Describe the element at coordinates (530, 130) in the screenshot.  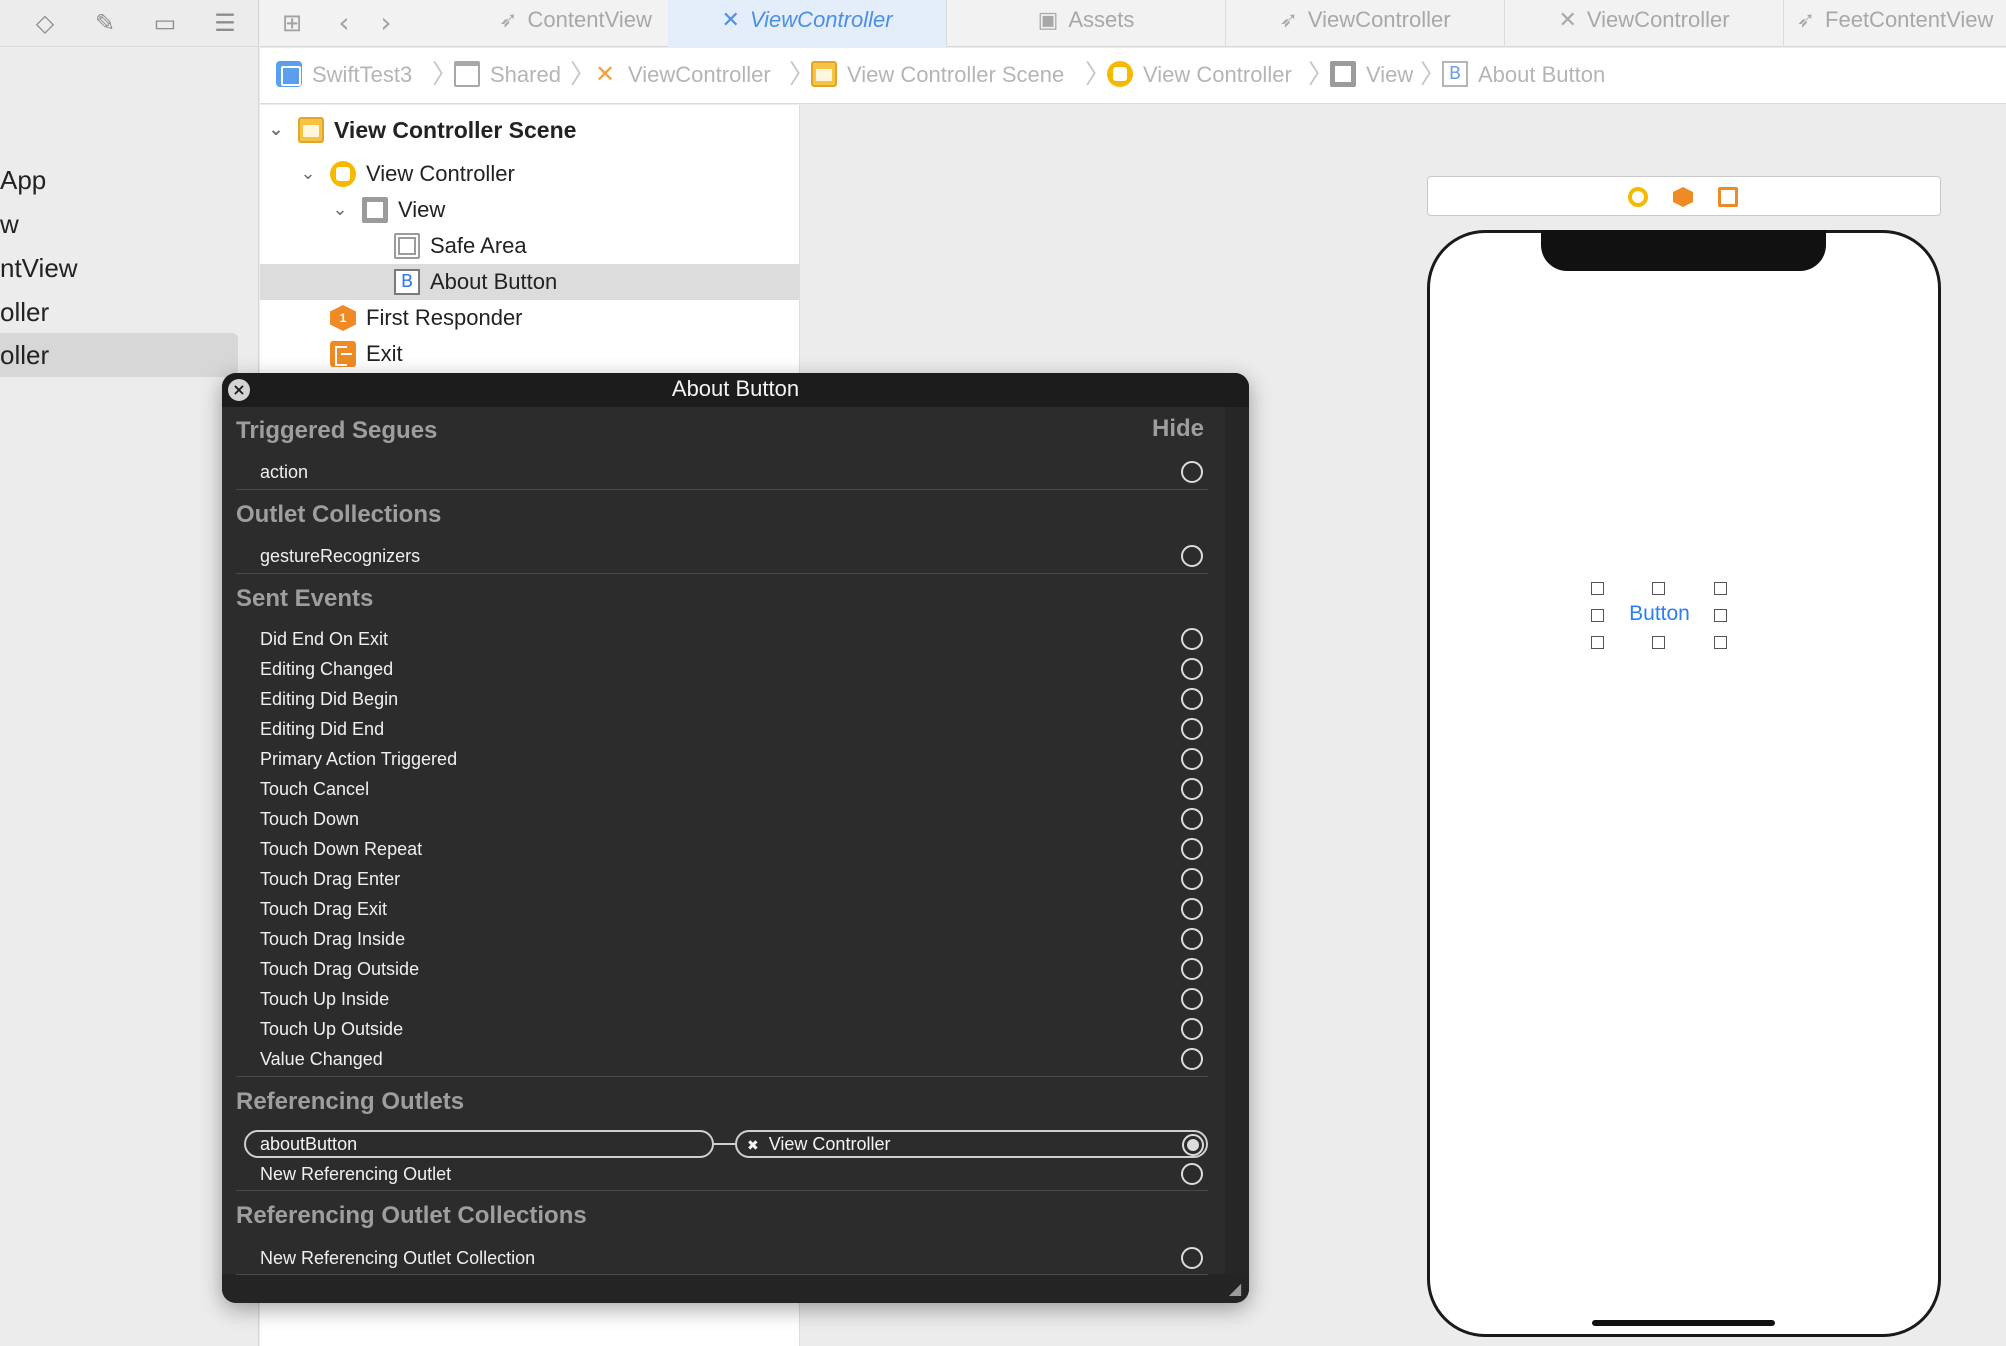
I see `outline-row-scene: ⌄ View Controller Scene` at that location.